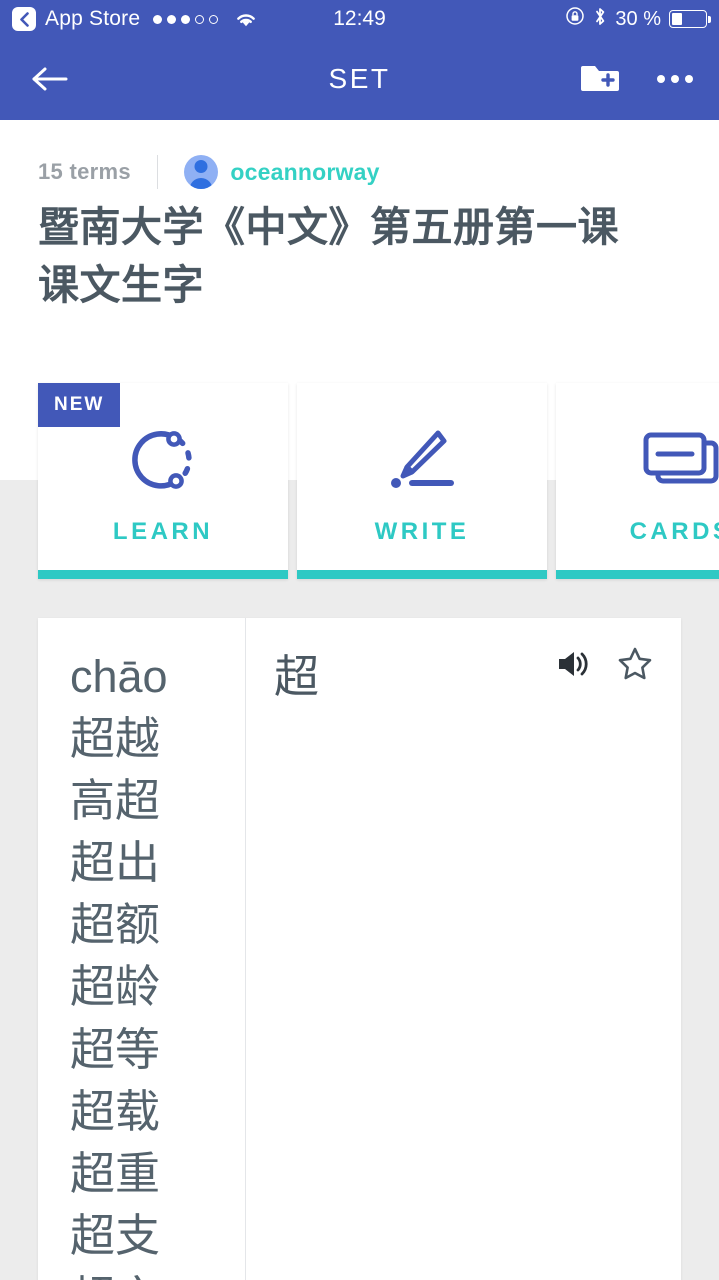  I want to click on mode-label-cards: CARDS, so click(674, 531).